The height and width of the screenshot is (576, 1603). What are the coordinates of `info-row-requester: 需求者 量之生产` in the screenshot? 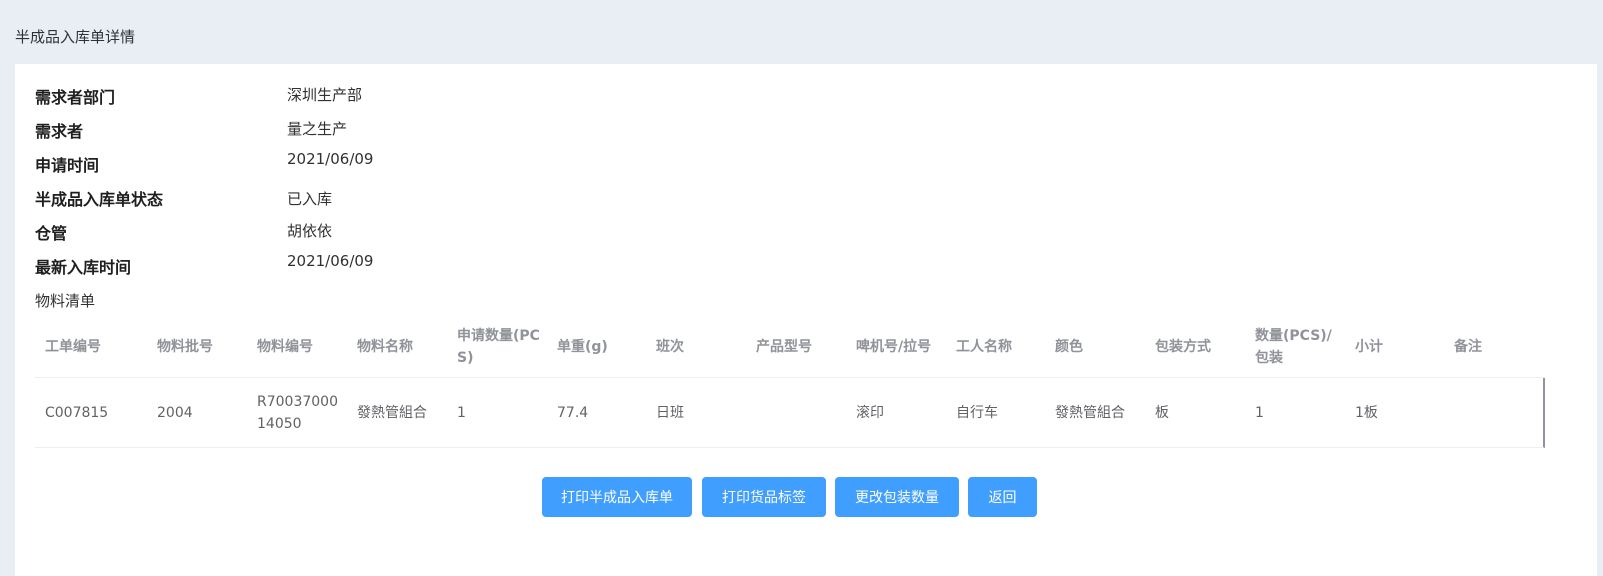 It's located at (335, 130).